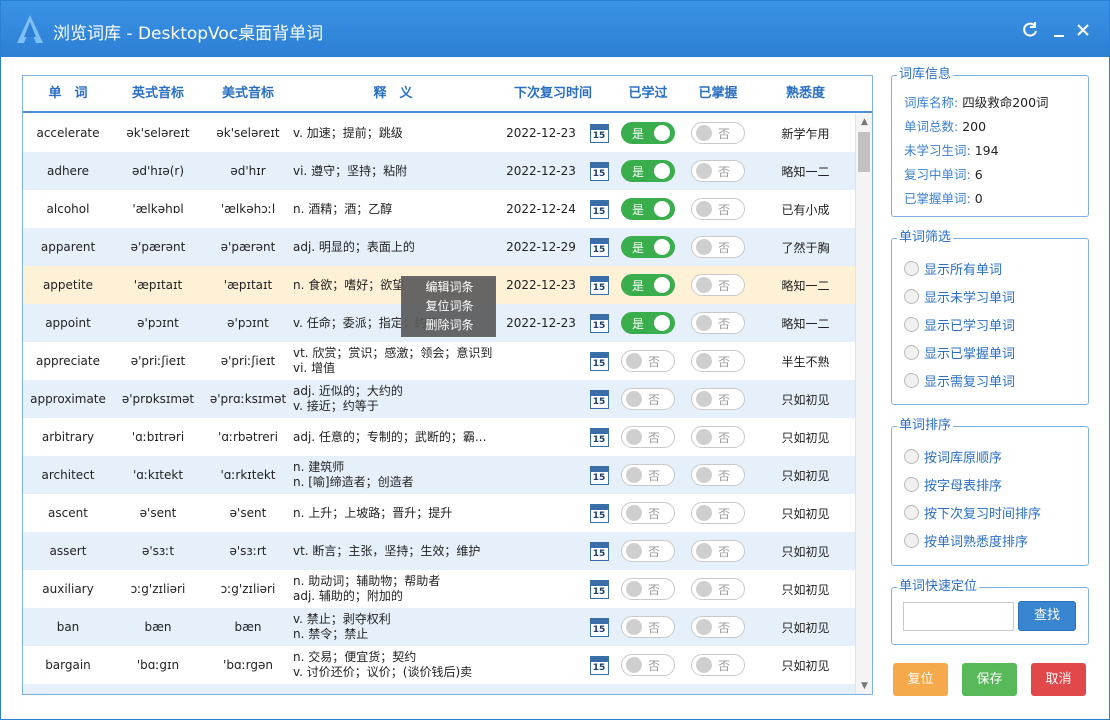  I want to click on column-header-familiarity: 熟悉度, so click(805, 94).